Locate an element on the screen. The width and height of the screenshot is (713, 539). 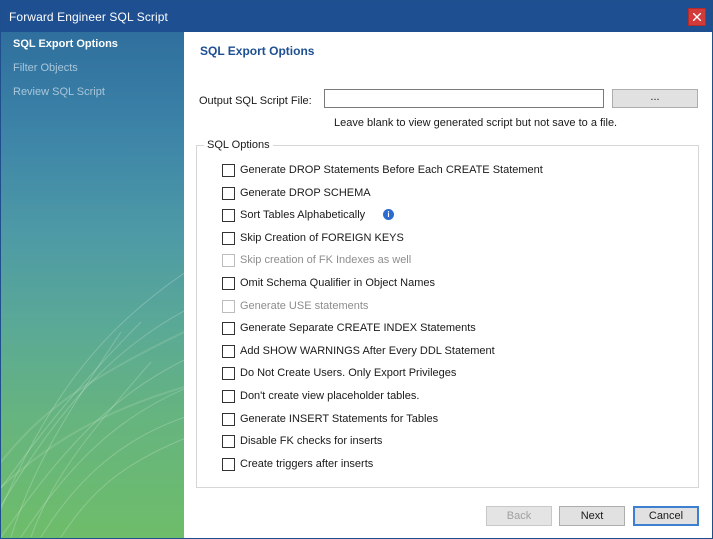
sql-options-title: SQL Options is located at coordinates (238, 145).